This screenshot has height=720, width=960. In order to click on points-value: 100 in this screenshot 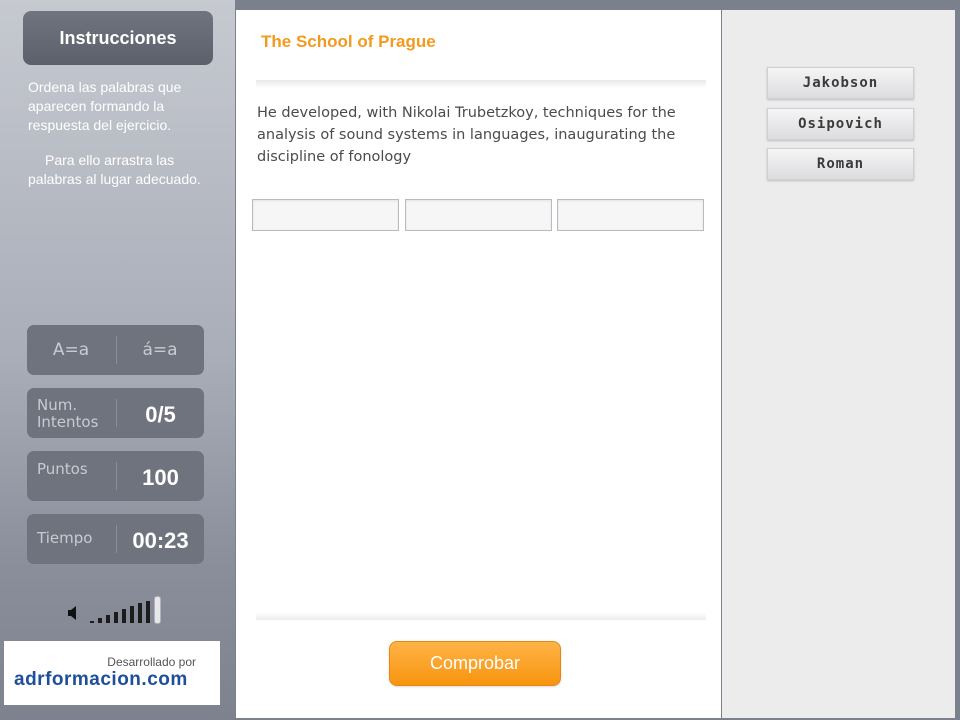, I will do `click(160, 477)`.